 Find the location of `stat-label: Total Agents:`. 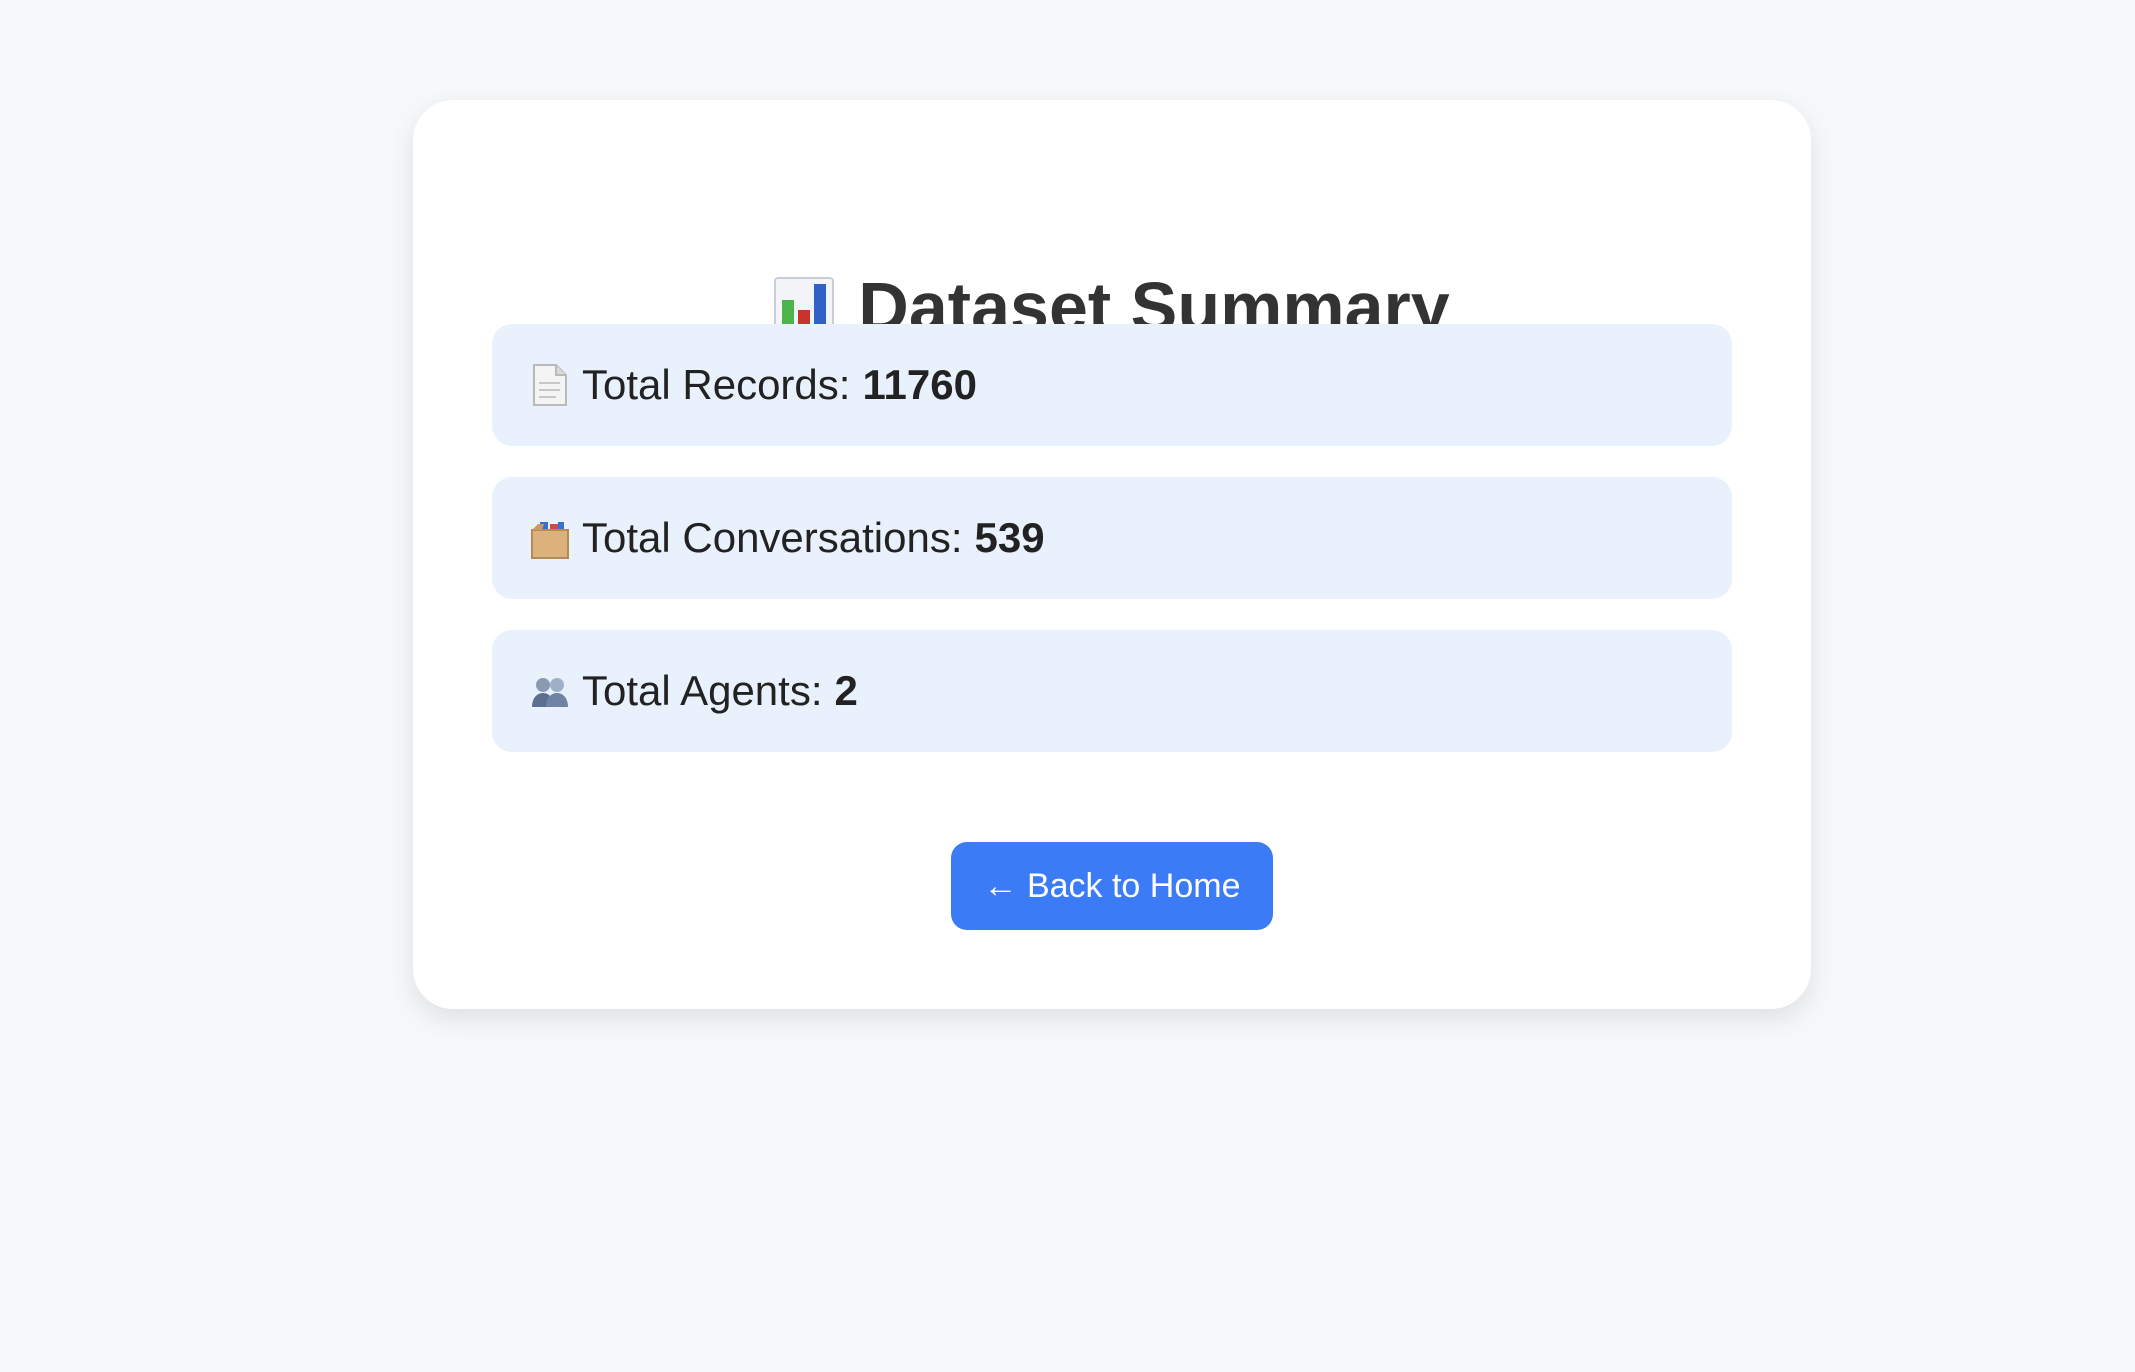

stat-label: Total Agents: is located at coordinates (702, 690).